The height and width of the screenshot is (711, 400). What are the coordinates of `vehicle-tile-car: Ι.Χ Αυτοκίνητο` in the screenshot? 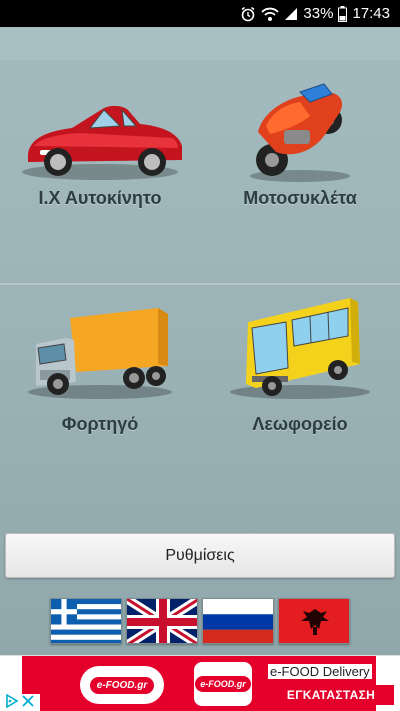 It's located at (100, 165).